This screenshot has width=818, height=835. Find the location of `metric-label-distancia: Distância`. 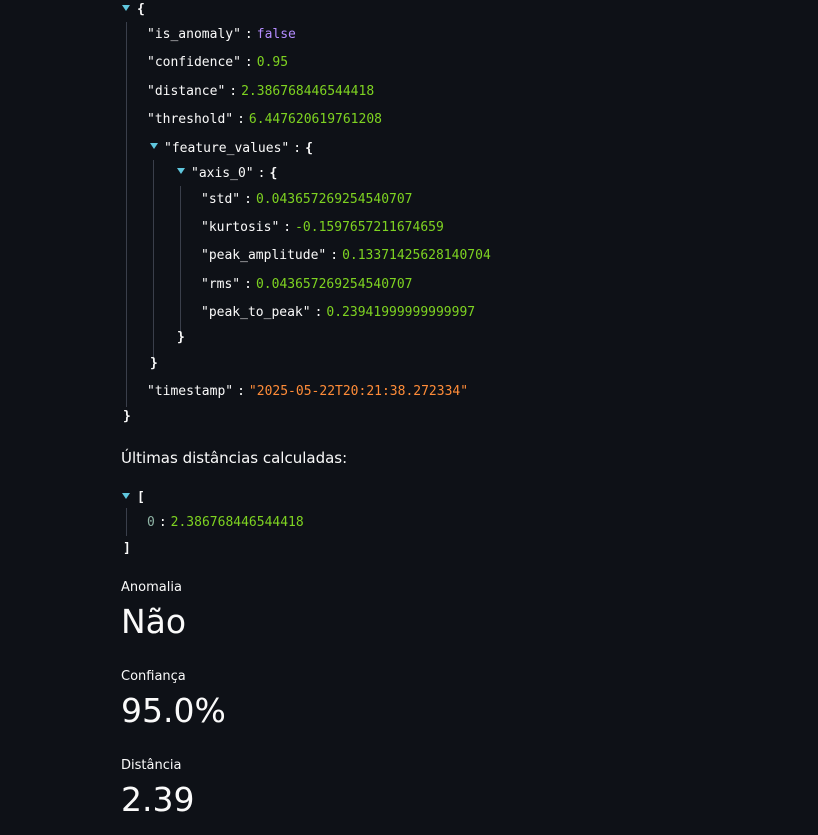

metric-label-distancia: Distância is located at coordinates (151, 765).